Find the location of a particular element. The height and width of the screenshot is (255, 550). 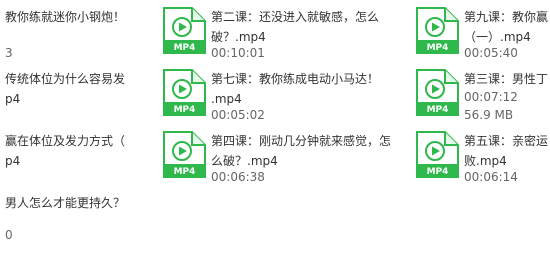

file-name: 传统体位为什么容易发 is located at coordinates (65, 79).